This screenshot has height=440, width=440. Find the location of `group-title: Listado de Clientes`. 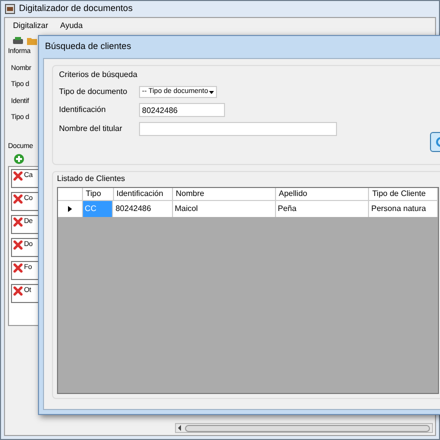

group-title: Listado de Clientes is located at coordinates (91, 179).